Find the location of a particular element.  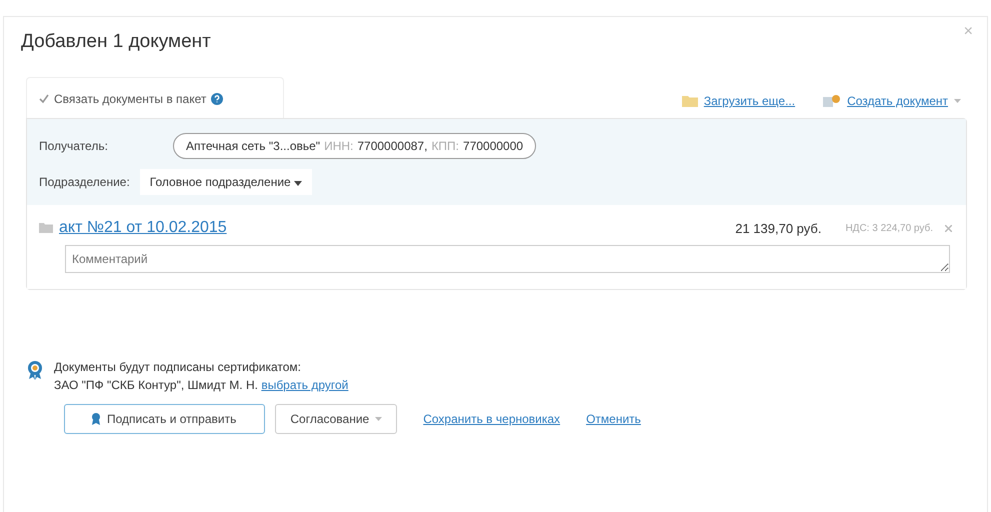

comment-field: Комментарий is located at coordinates (507, 259).